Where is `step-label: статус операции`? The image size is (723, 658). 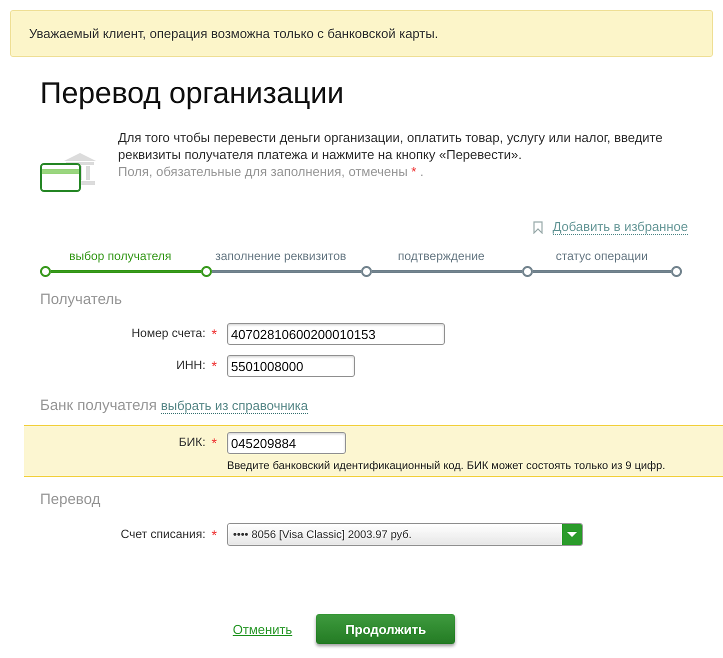
step-label: статус операции is located at coordinates (602, 256).